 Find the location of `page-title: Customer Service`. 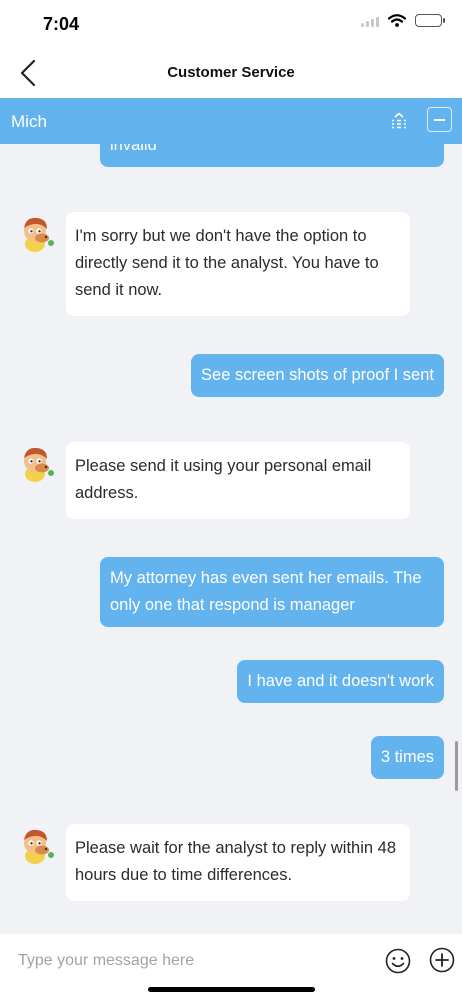

page-title: Customer Service is located at coordinates (231, 72).